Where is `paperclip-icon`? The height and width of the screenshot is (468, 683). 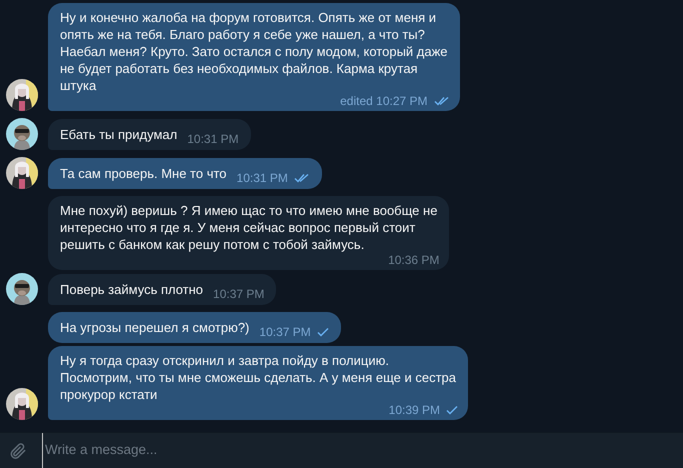
paperclip-icon is located at coordinates (18, 450).